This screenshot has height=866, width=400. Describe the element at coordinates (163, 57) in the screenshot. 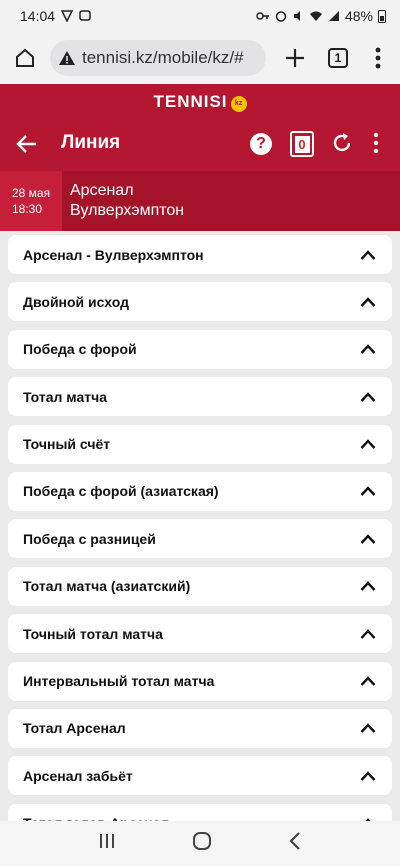

I see `url-text: tennisi.kz/mobile/kz/#` at that location.